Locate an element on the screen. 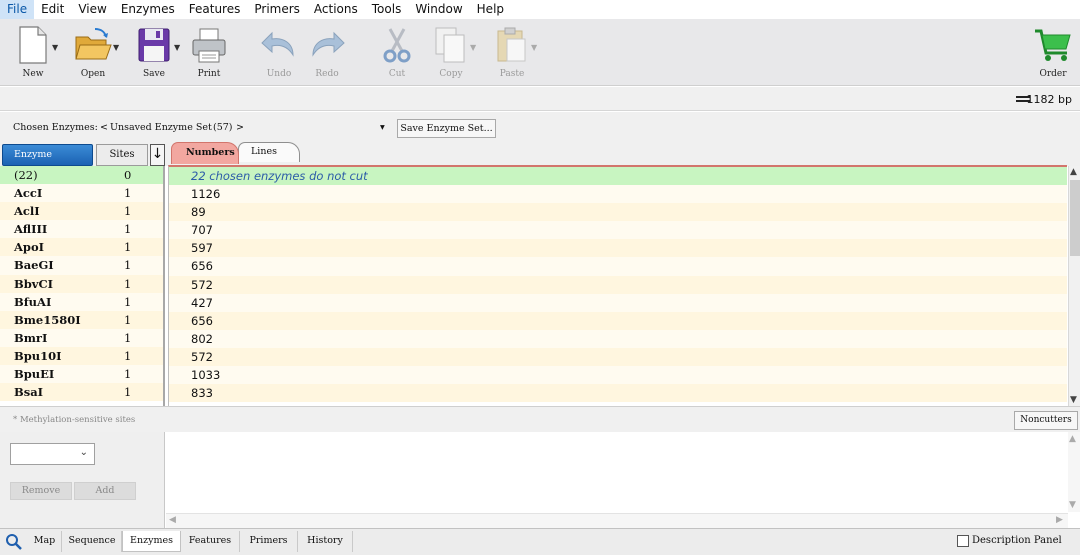  open-dropdown-icon: ▼ is located at coordinates (116, 47).